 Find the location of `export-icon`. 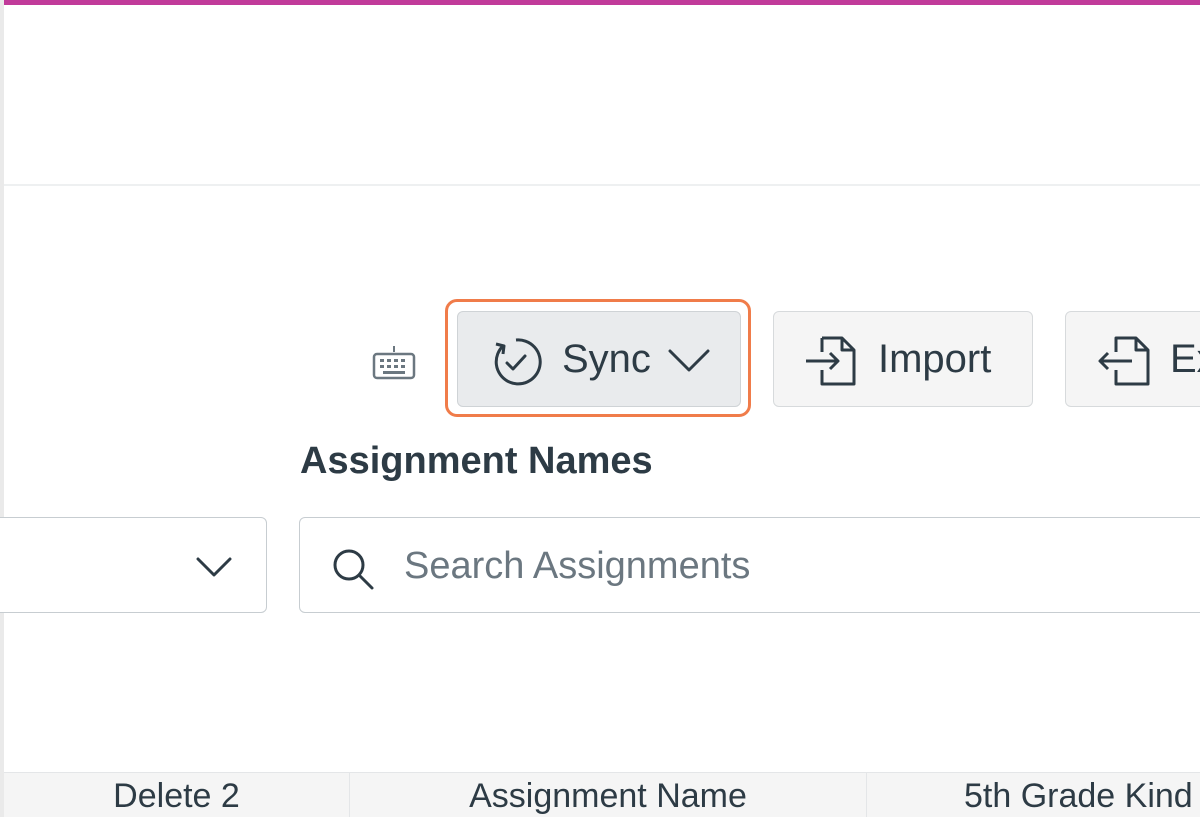

export-icon is located at coordinates (1124, 361).